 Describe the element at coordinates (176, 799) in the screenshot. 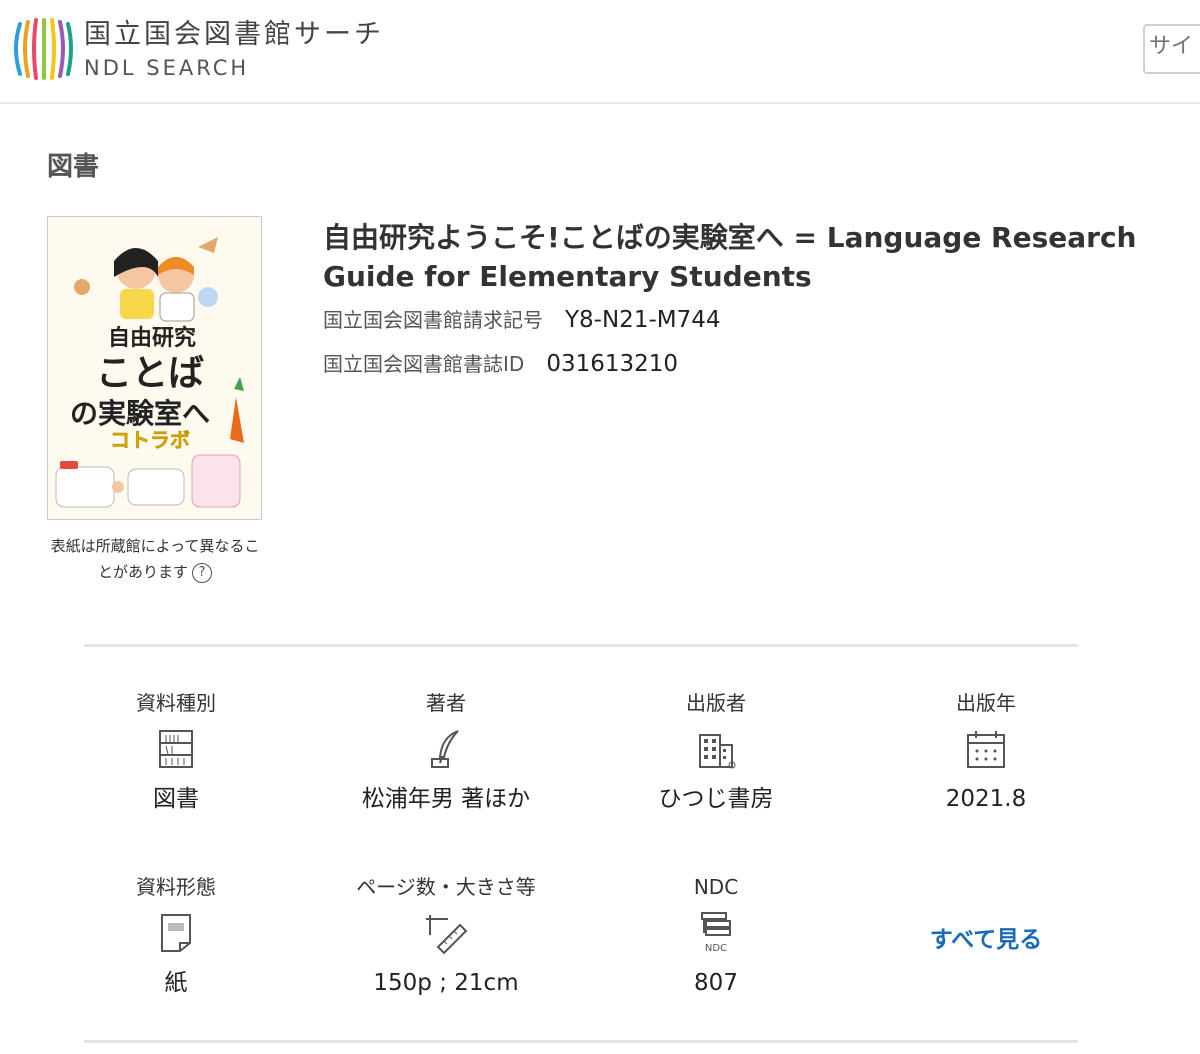

I see `attr-value: 図書` at that location.